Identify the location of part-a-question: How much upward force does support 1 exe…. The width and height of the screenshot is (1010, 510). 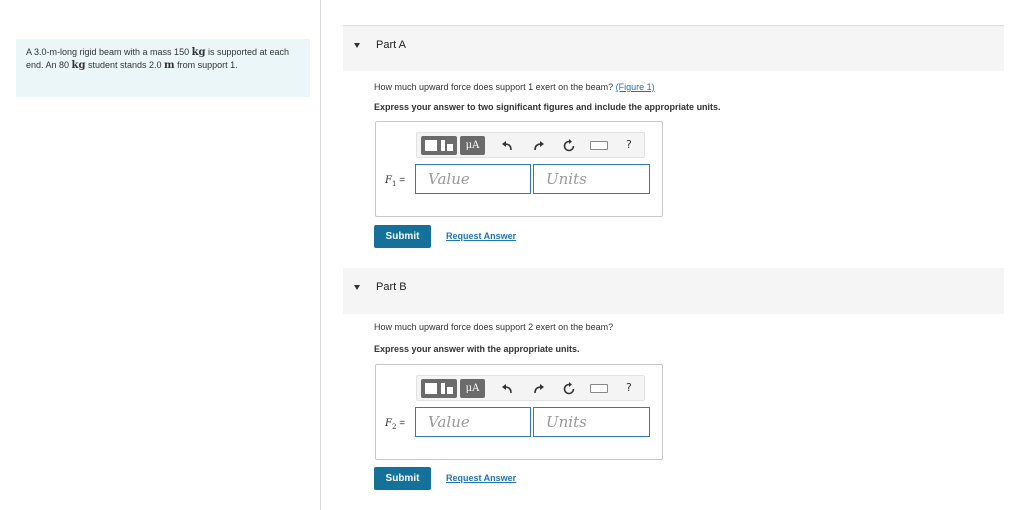
(514, 87).